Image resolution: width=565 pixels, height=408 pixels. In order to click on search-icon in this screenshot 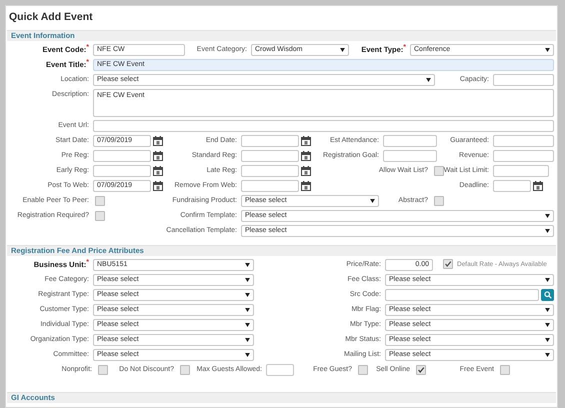, I will do `click(548, 295)`.